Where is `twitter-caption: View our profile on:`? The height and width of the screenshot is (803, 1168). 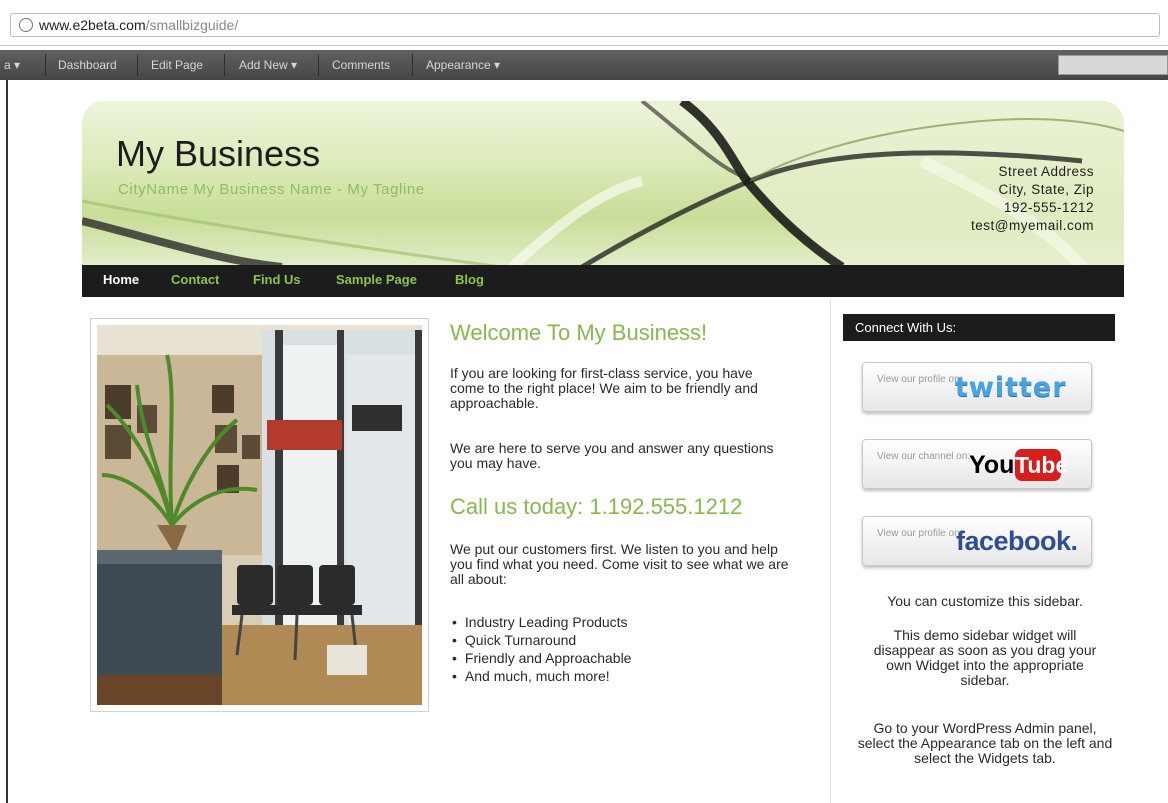 twitter-caption: View our profile on: is located at coordinates (920, 379).